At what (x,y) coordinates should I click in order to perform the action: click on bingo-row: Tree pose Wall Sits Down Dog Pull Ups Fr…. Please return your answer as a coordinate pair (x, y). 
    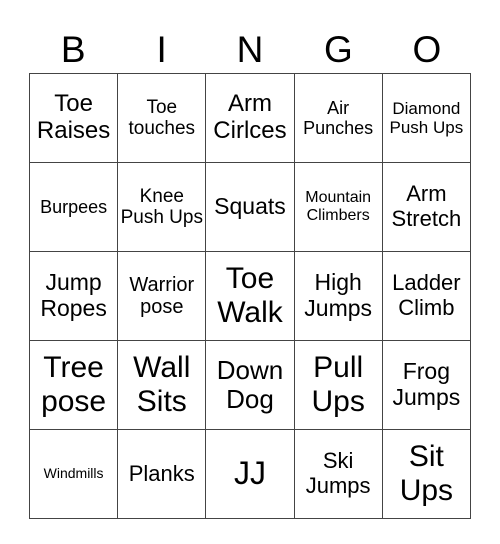
    Looking at the image, I should click on (250, 385).